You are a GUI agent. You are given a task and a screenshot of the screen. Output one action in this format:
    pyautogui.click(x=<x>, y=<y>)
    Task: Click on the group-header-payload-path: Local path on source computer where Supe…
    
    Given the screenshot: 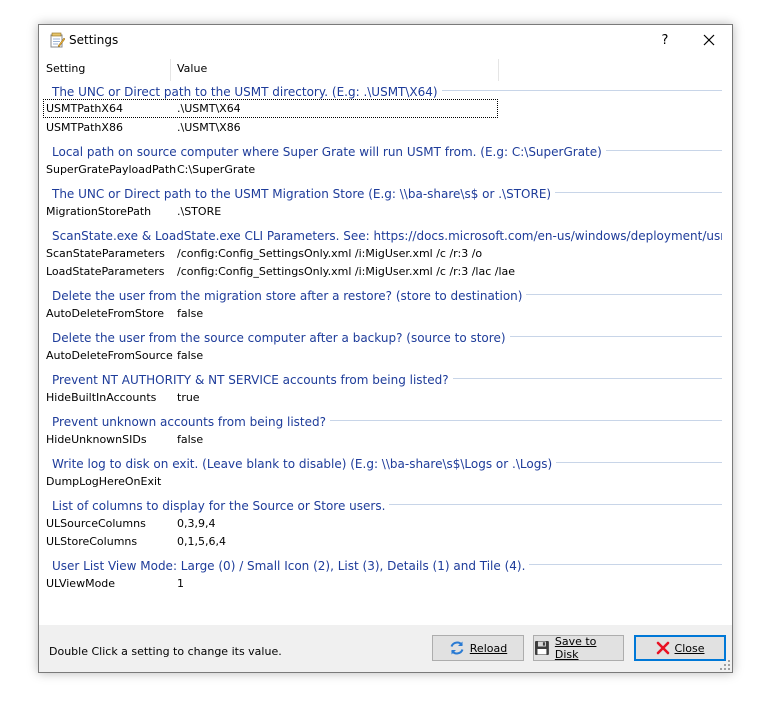 What is the action you would take?
    pyautogui.click(x=387, y=150)
    